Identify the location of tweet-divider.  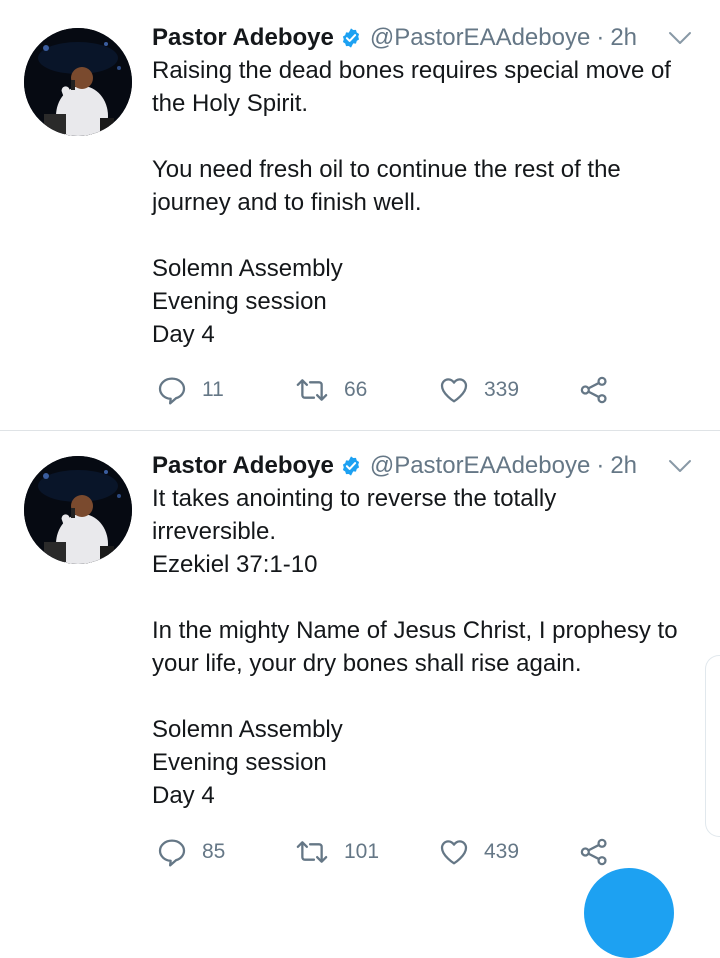
(360, 430).